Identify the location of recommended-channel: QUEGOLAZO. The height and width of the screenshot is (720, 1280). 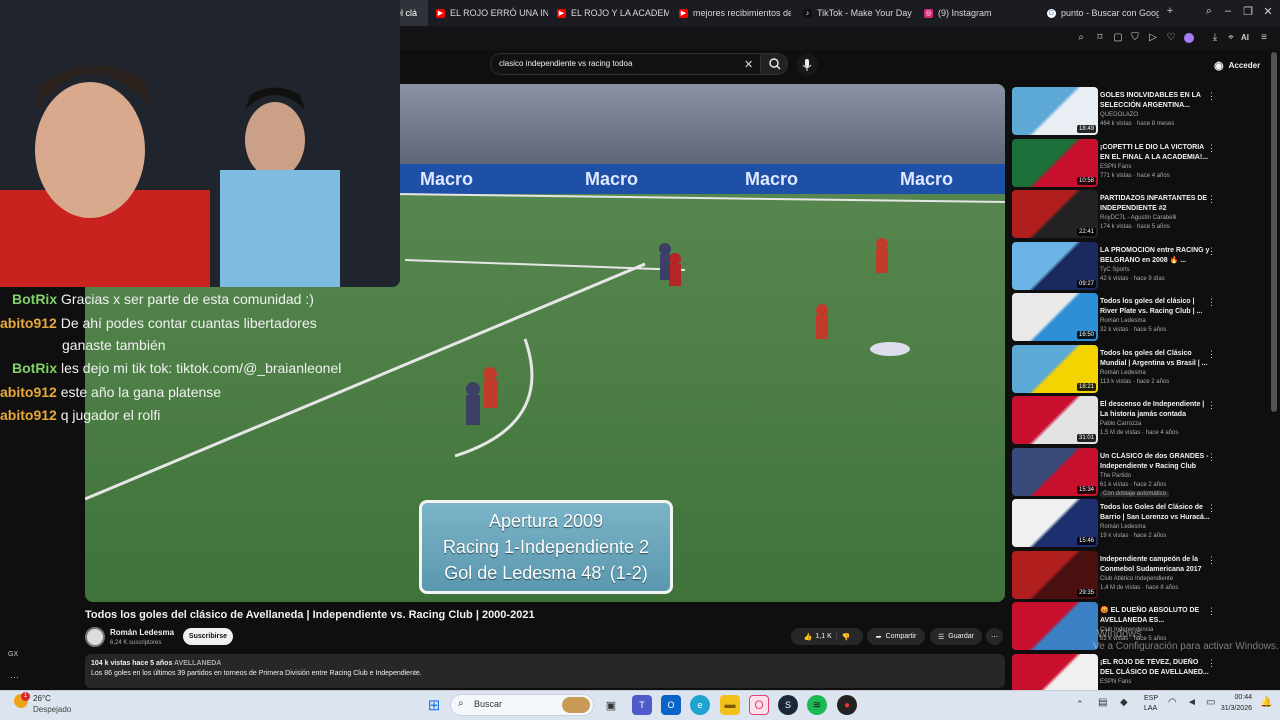
(1119, 115).